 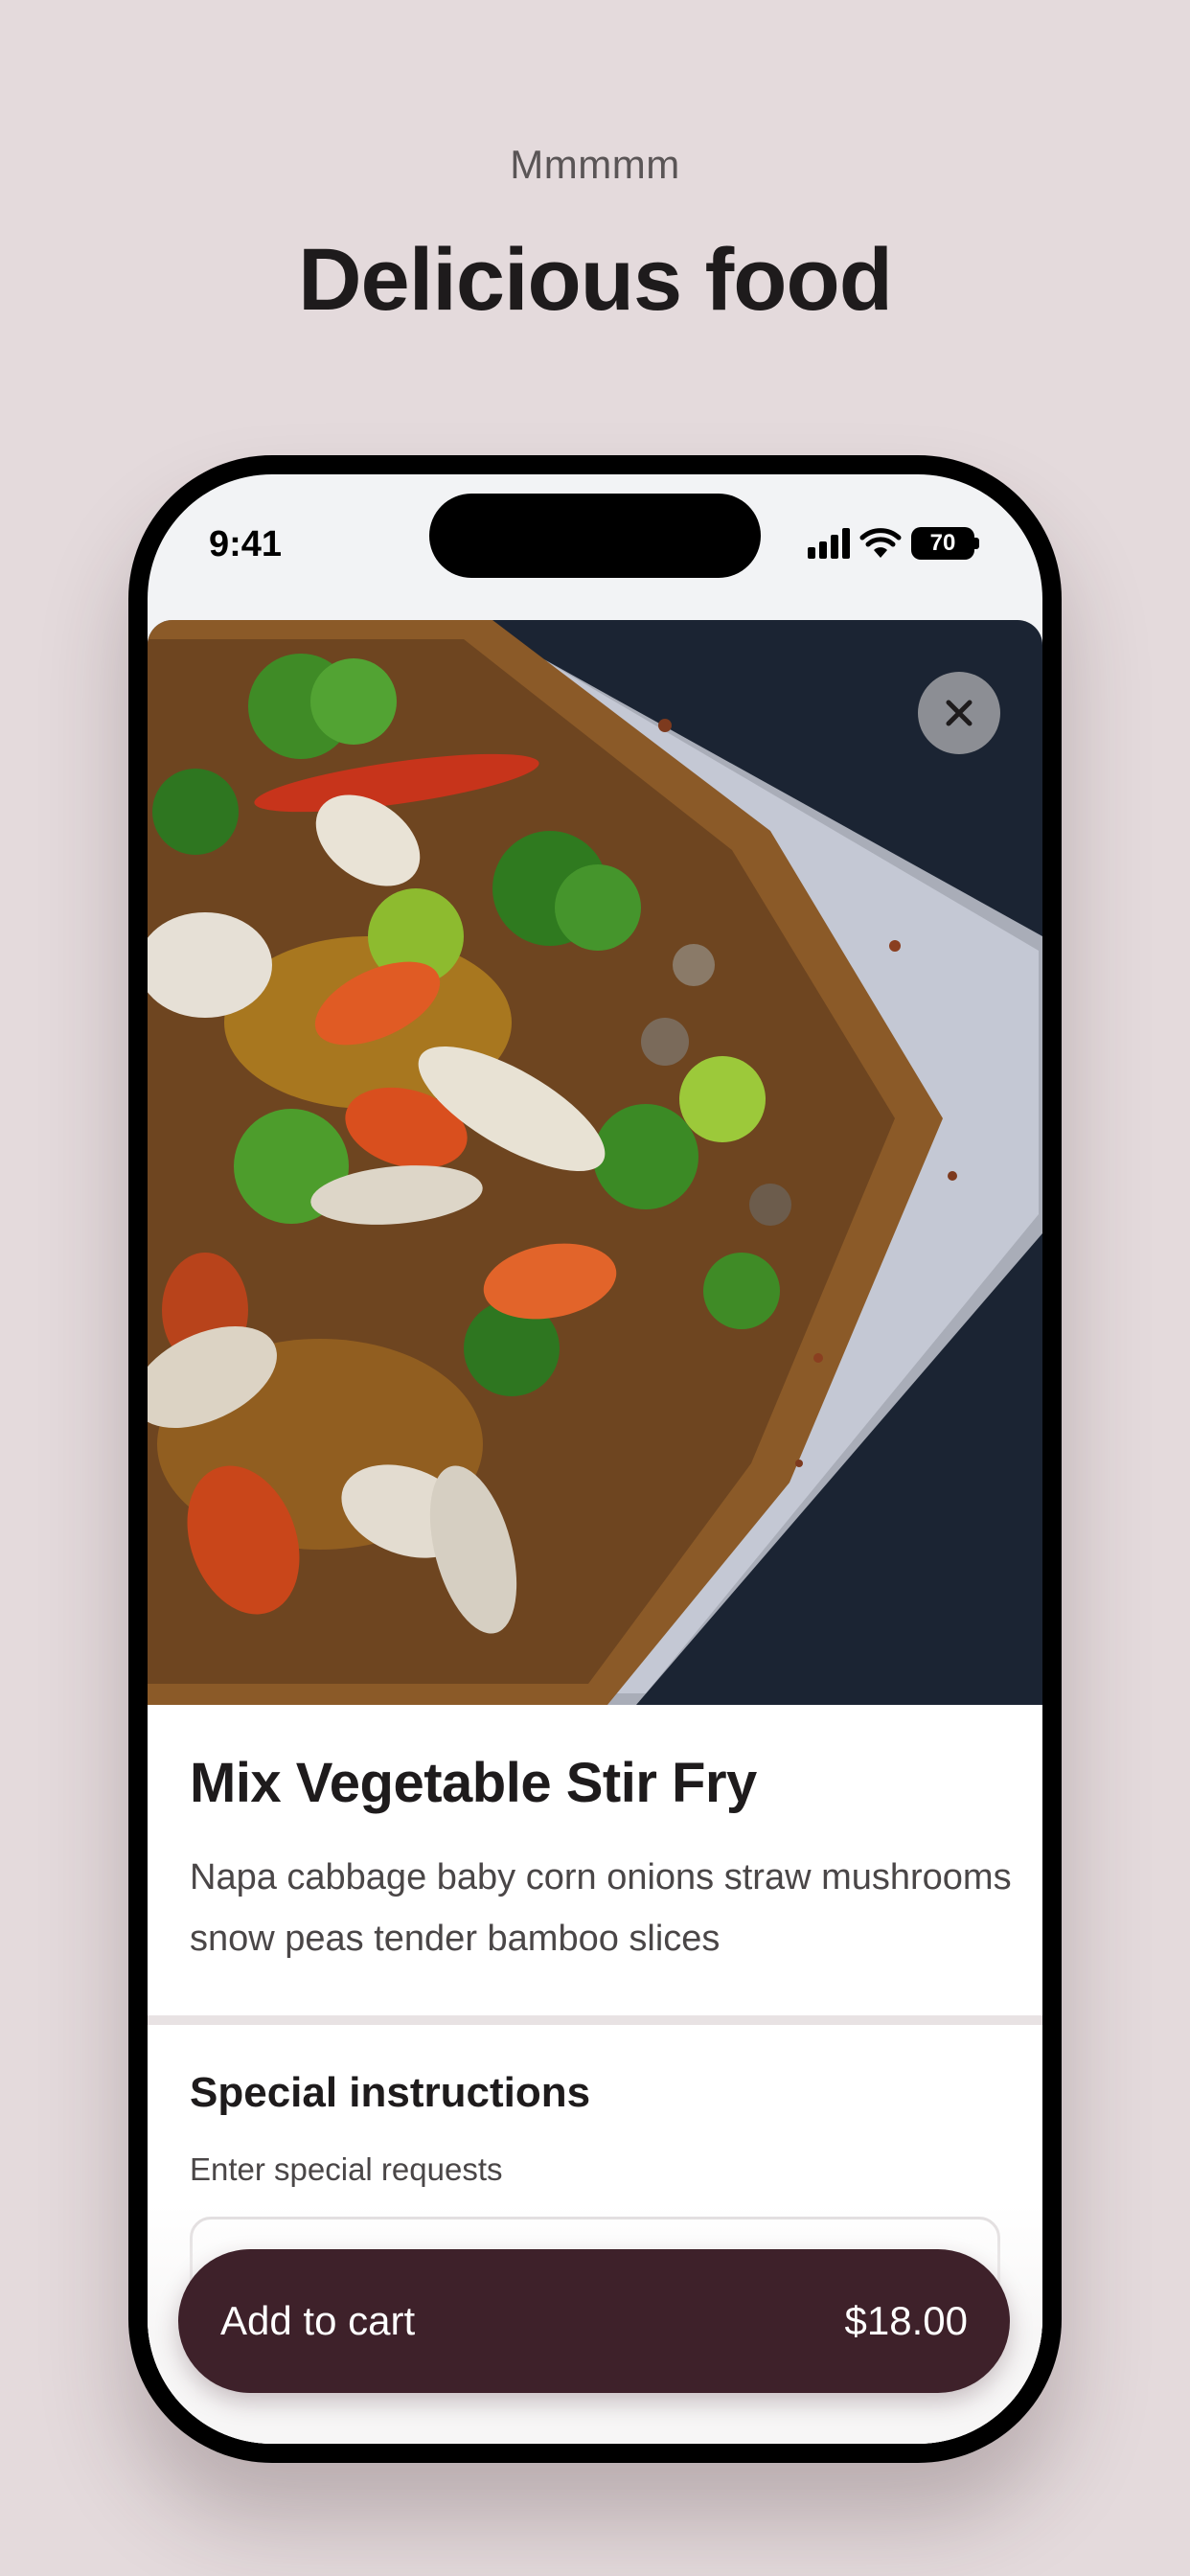 I want to click on status-icons: 70, so click(x=894, y=543).